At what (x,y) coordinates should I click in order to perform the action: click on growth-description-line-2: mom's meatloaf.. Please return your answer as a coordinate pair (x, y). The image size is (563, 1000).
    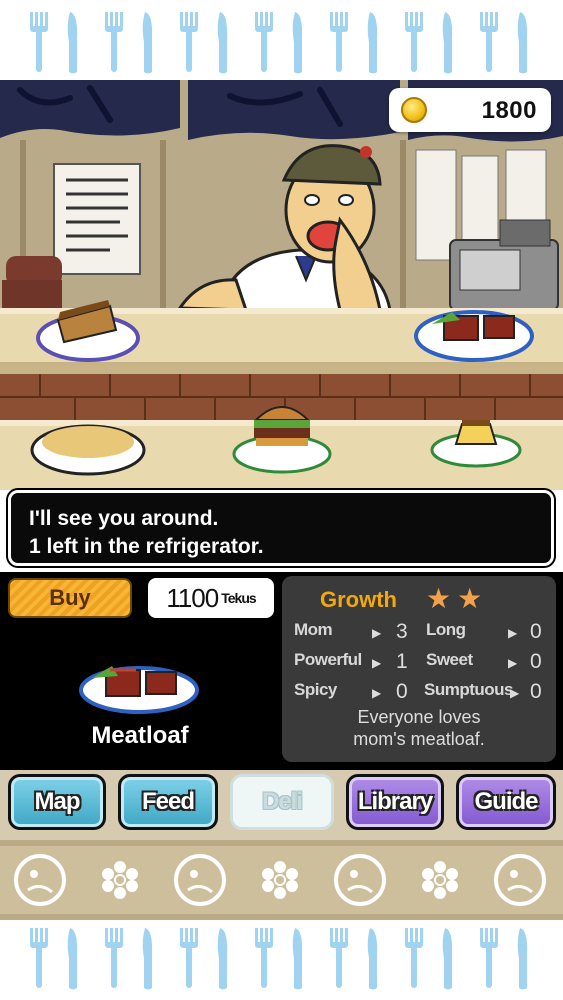
    Looking at the image, I should click on (419, 739).